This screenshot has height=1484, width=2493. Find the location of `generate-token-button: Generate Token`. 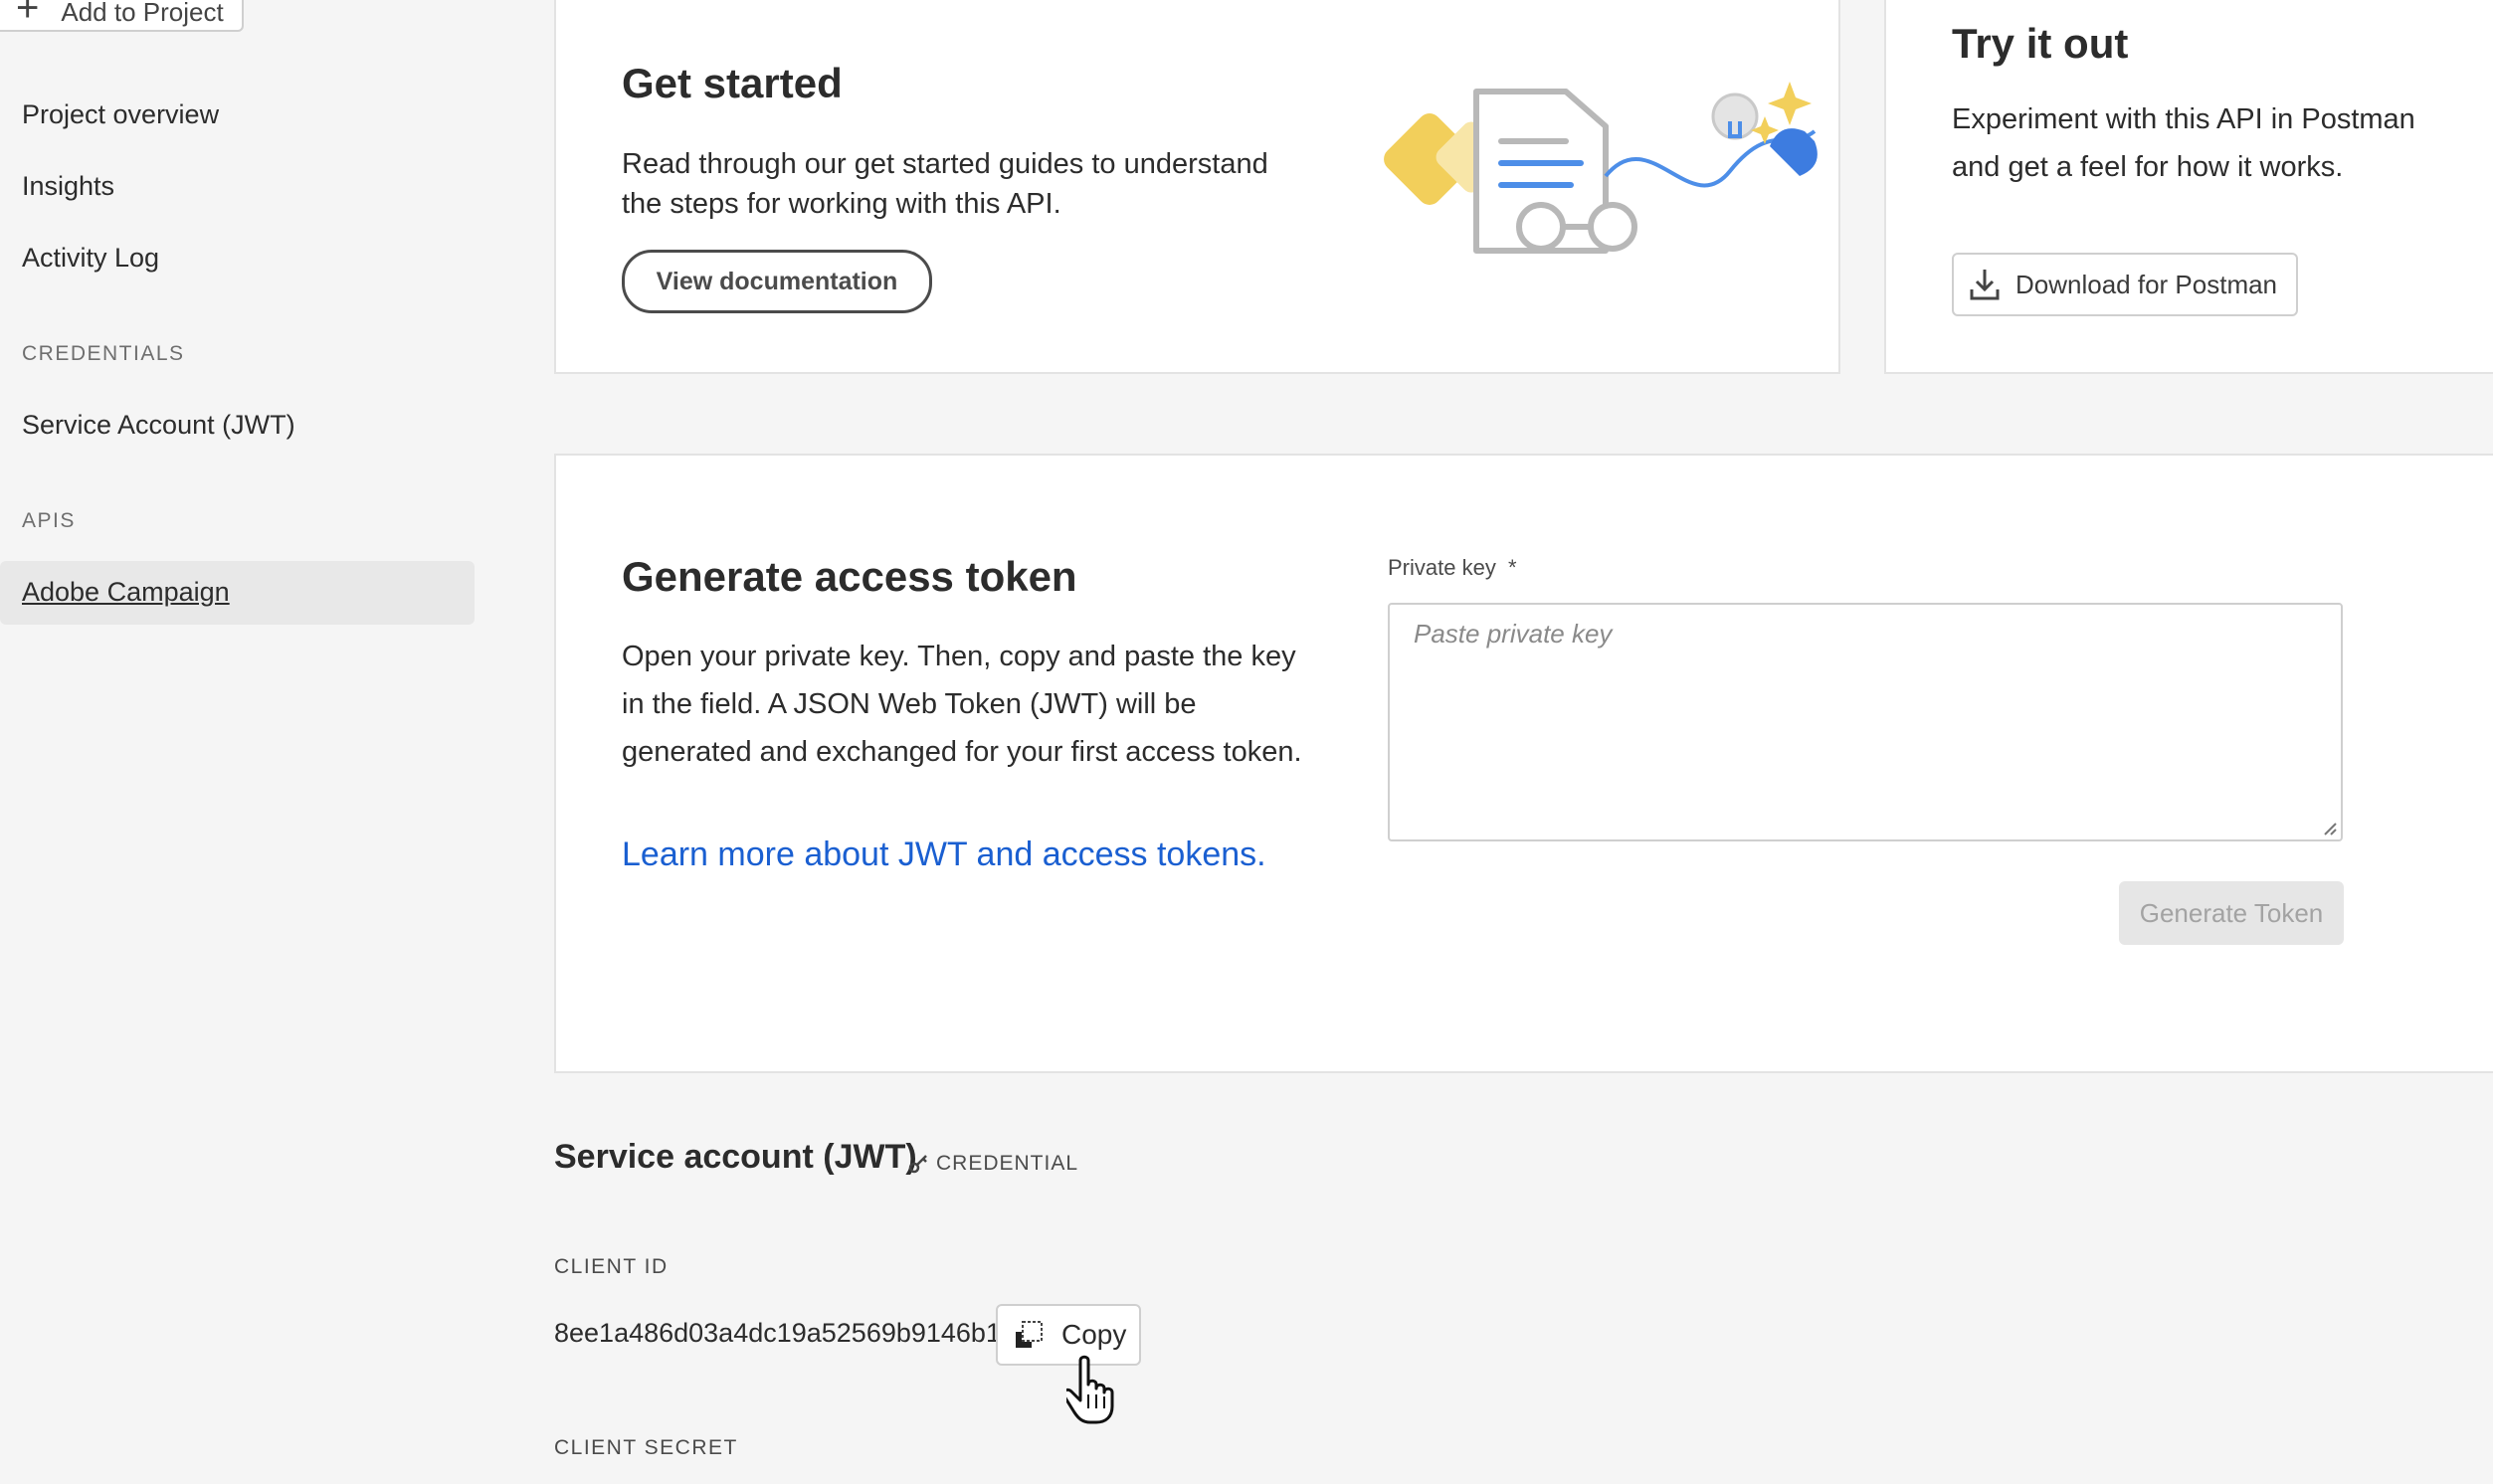

generate-token-button: Generate Token is located at coordinates (2231, 913).